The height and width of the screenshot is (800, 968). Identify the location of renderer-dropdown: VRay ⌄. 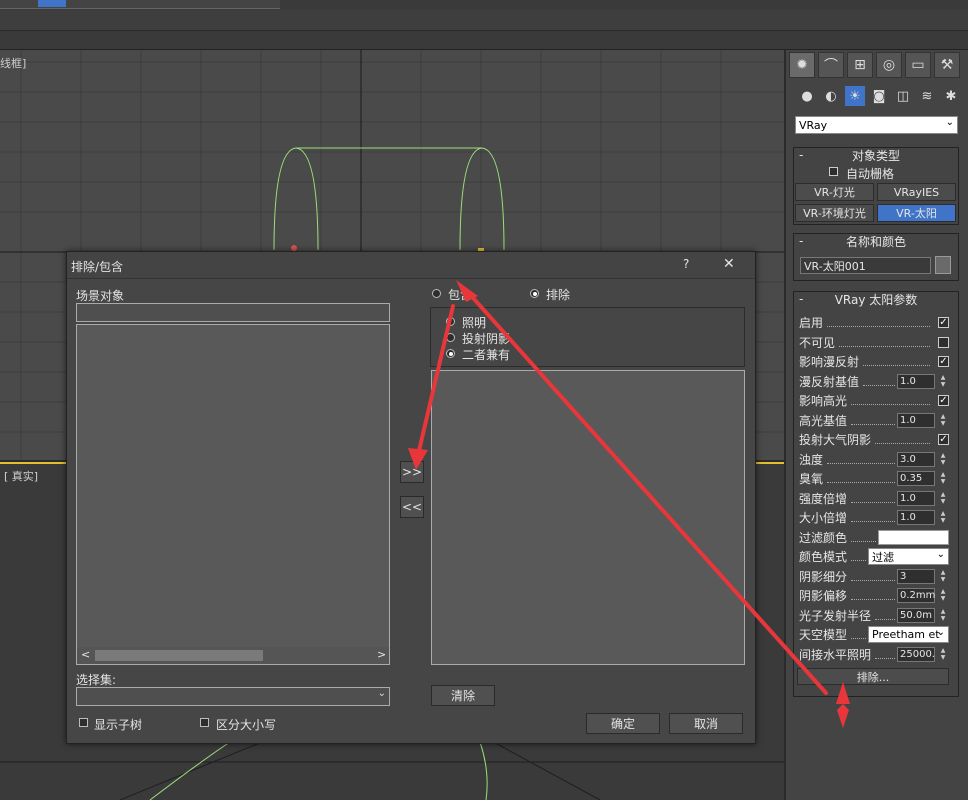
(876, 125).